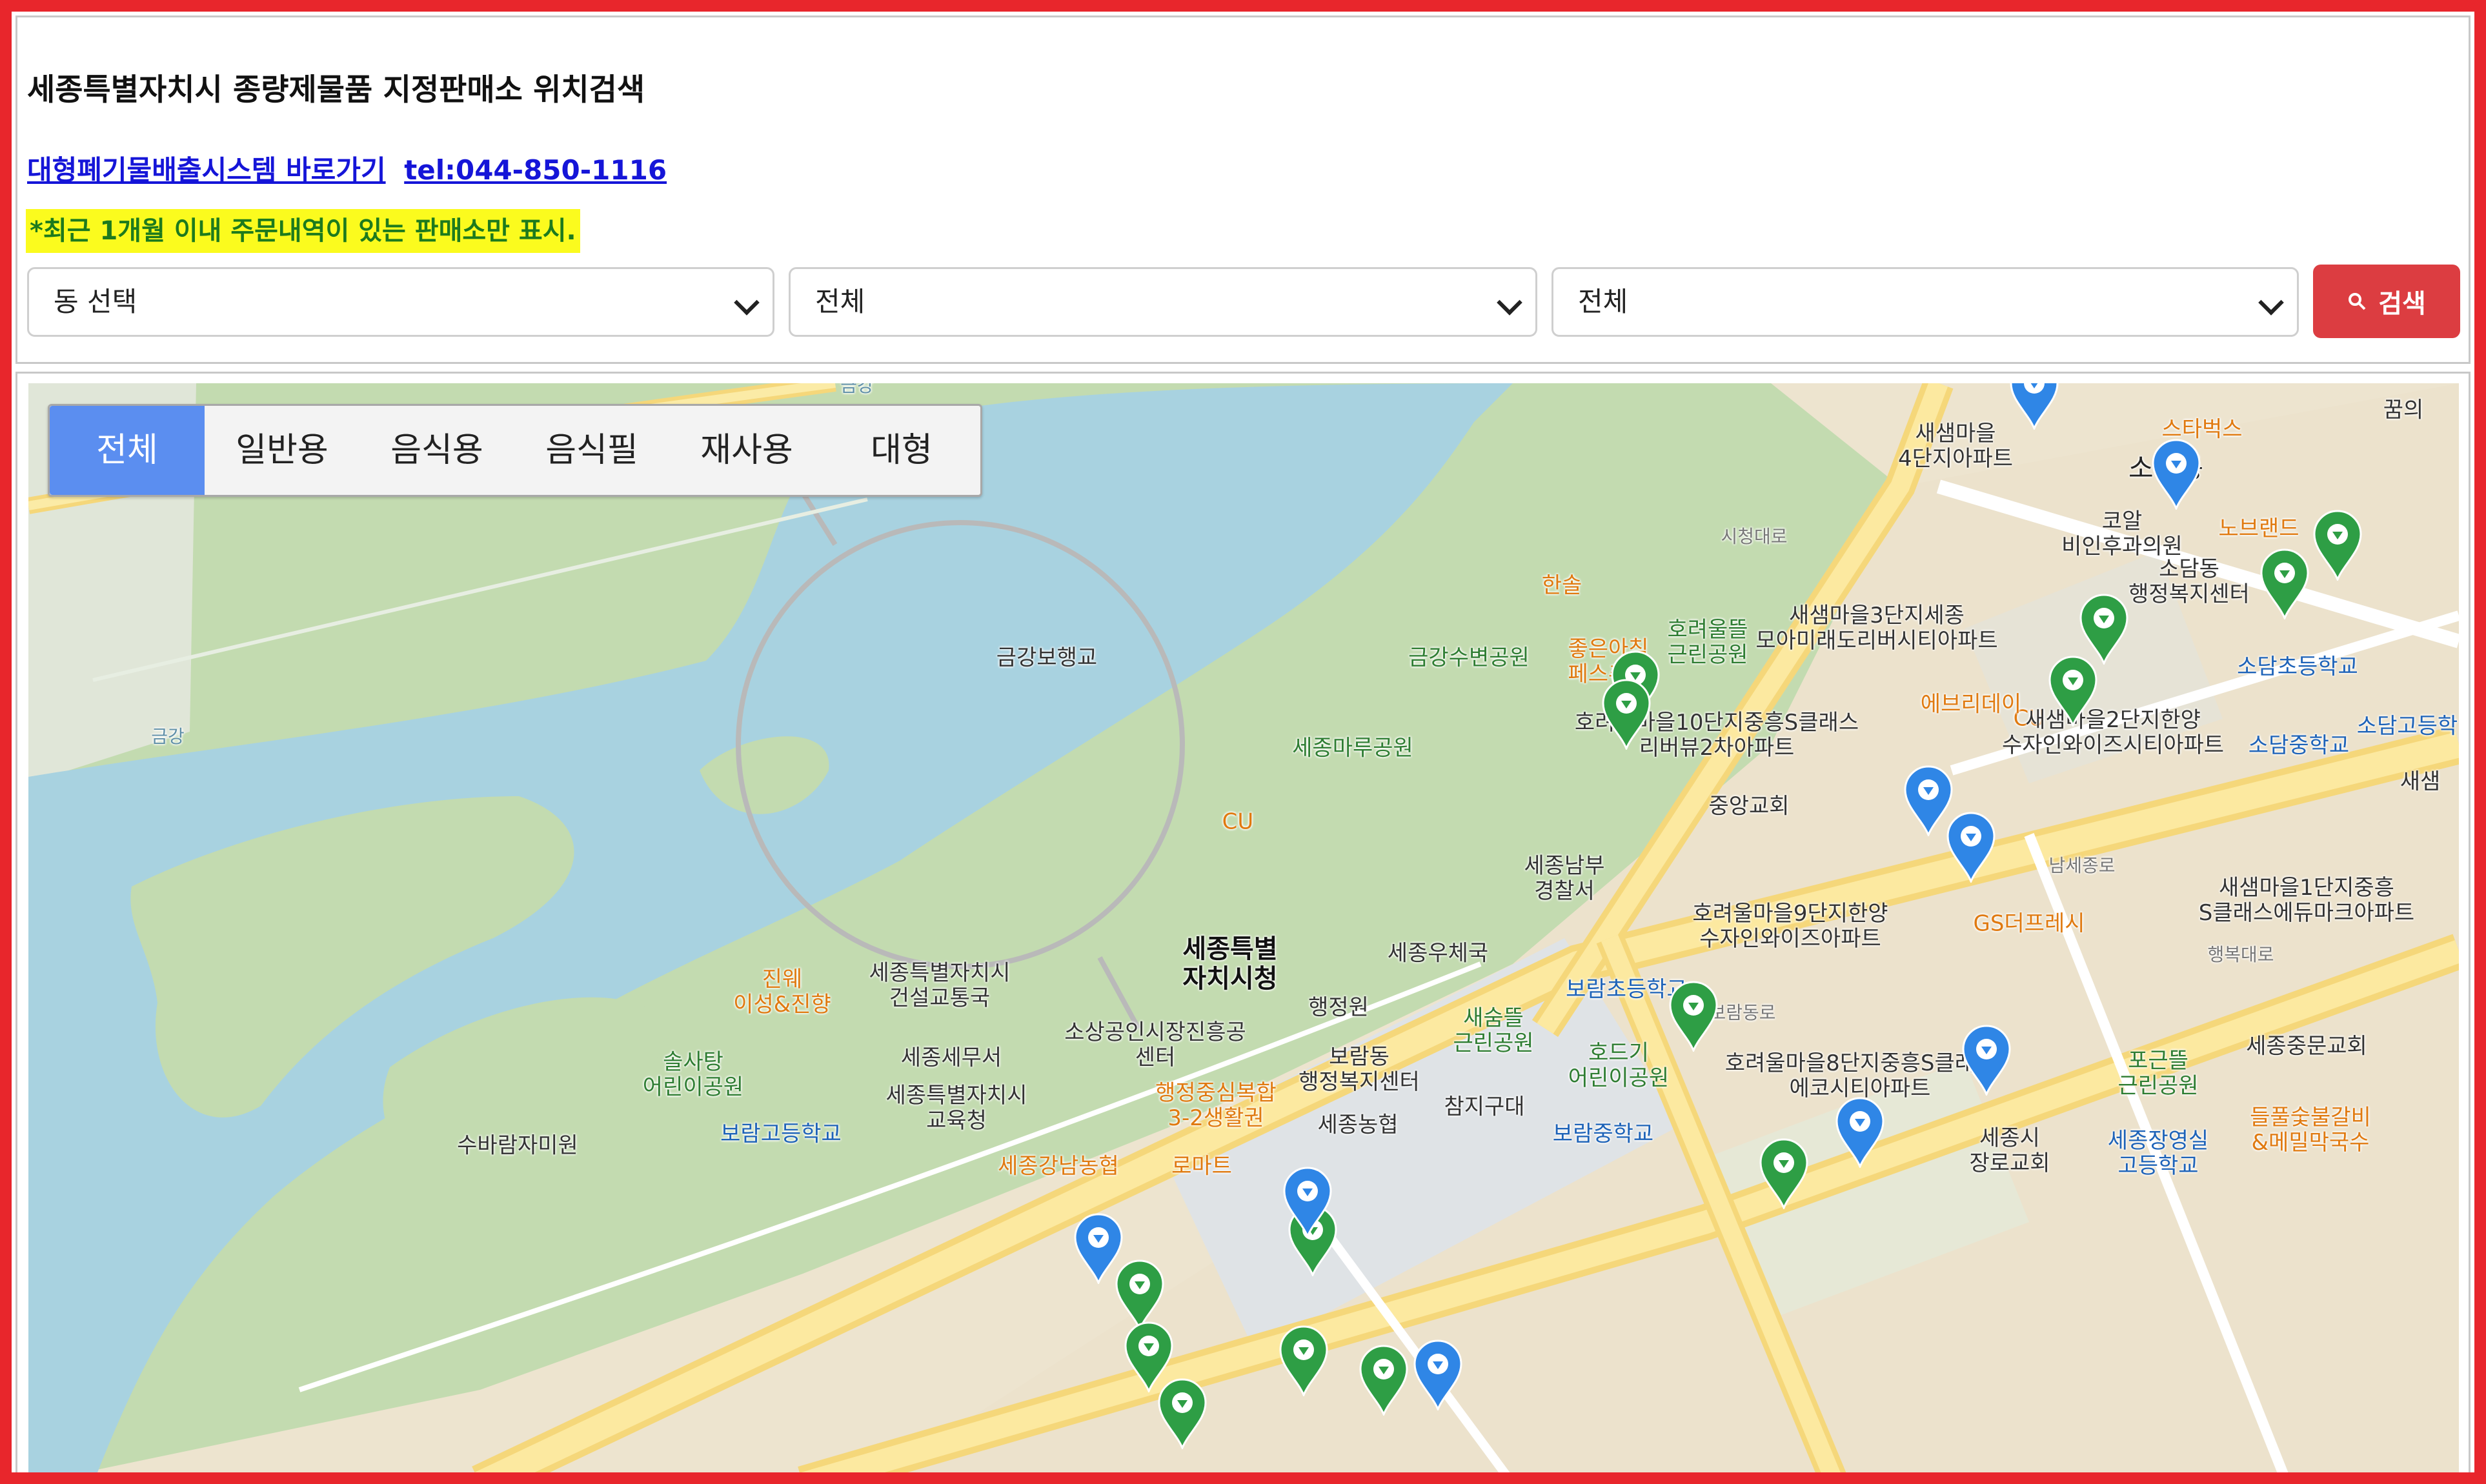  What do you see at coordinates (2189, 582) in the screenshot?
I see `map-label-sodam-welfare: 소담동 행정복지센터` at bounding box center [2189, 582].